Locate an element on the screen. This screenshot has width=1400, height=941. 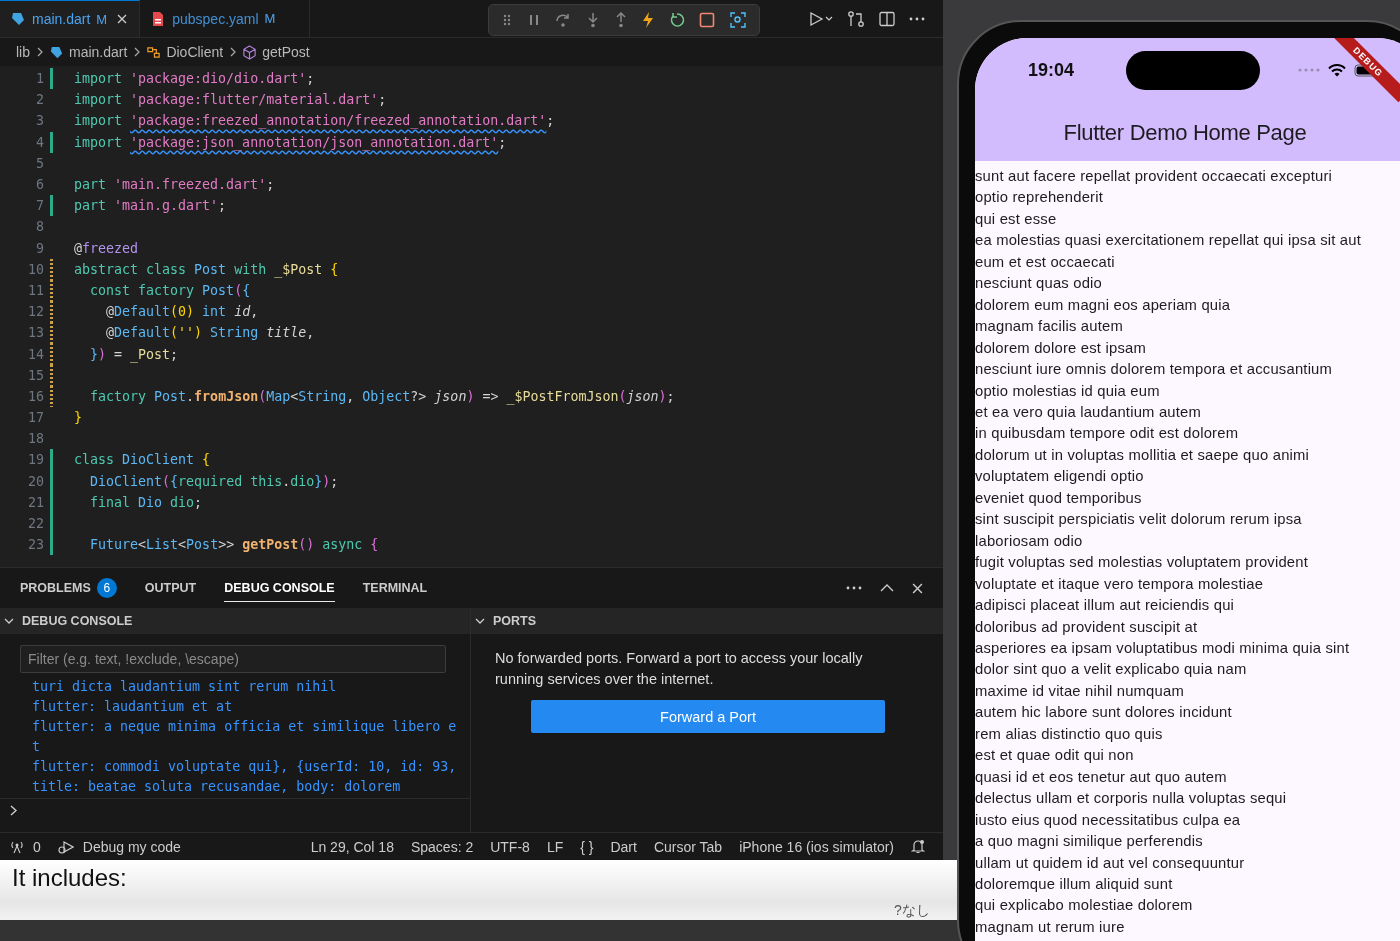
list-item: doloribus ad provident suscipit at is located at coordinates (1187, 627).